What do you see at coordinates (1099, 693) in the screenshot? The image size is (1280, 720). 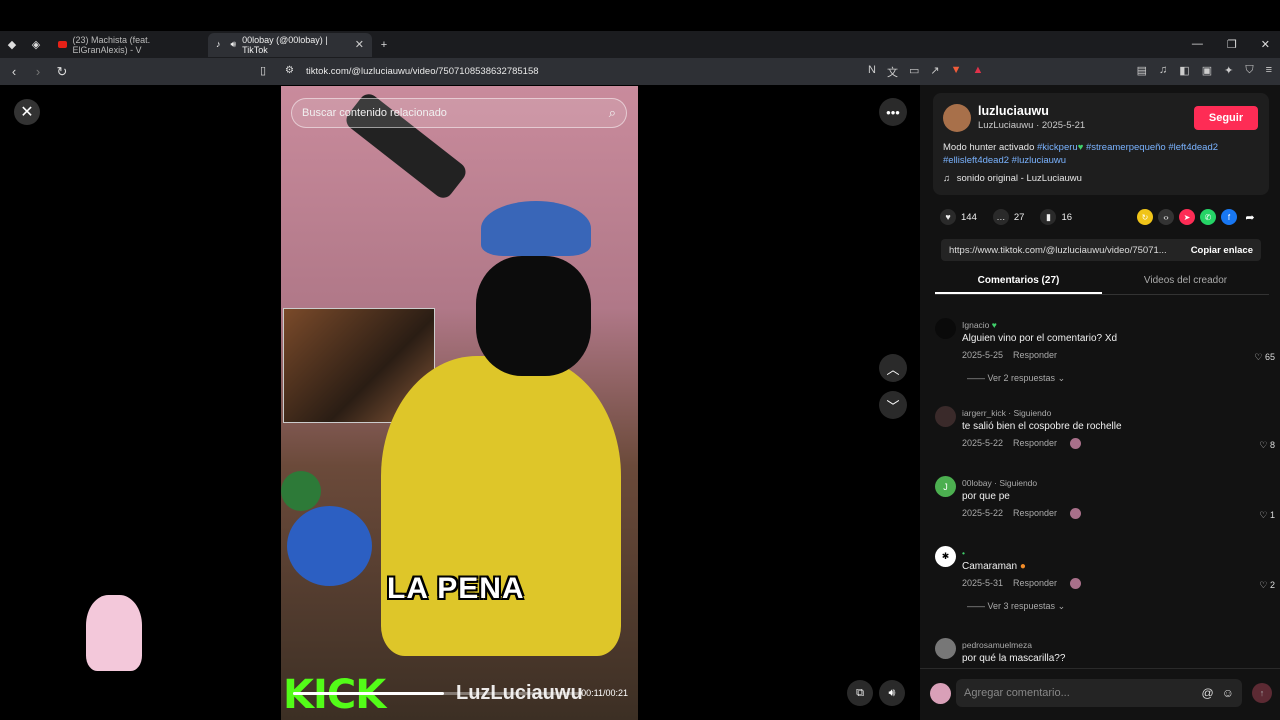 I see `comment-input: Agregar comentario... @ ☺` at bounding box center [1099, 693].